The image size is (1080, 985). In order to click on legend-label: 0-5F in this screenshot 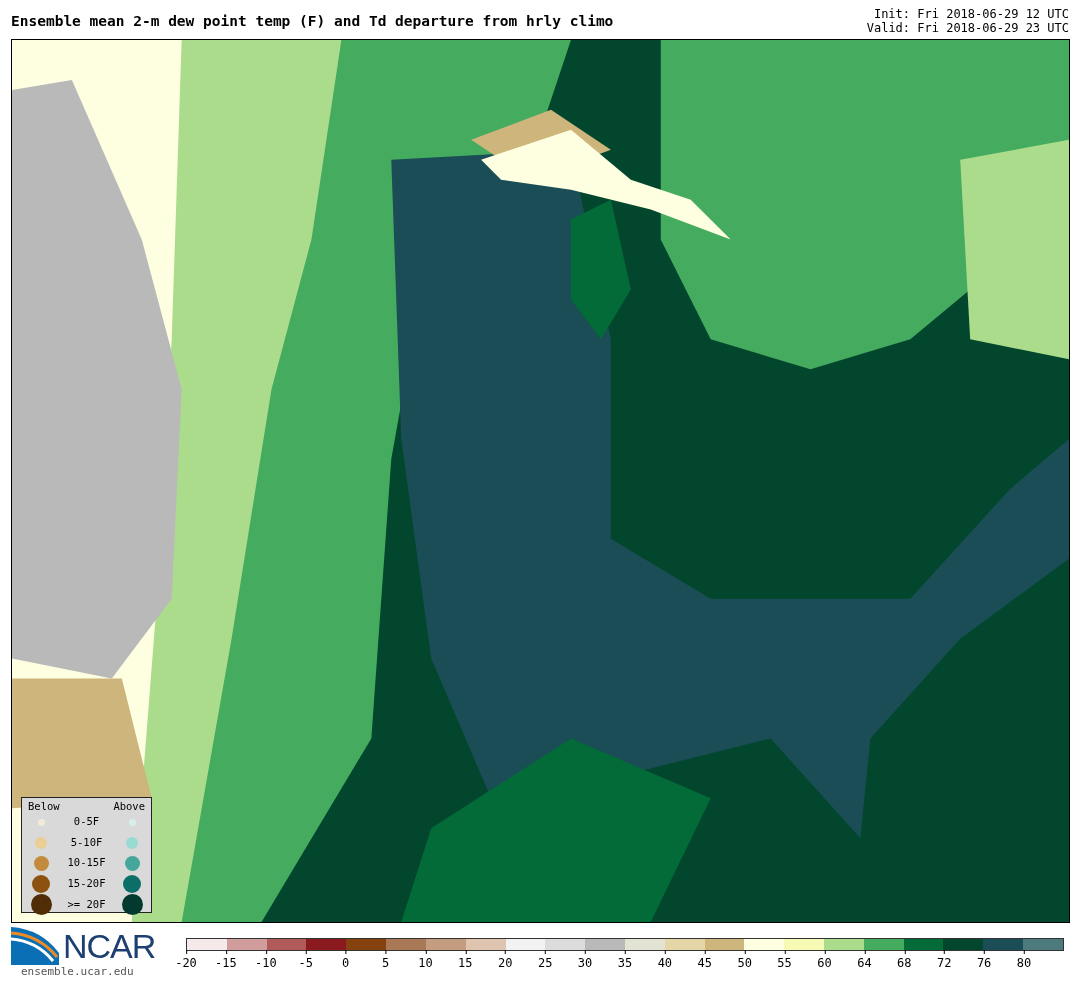, I will do `click(86, 822)`.